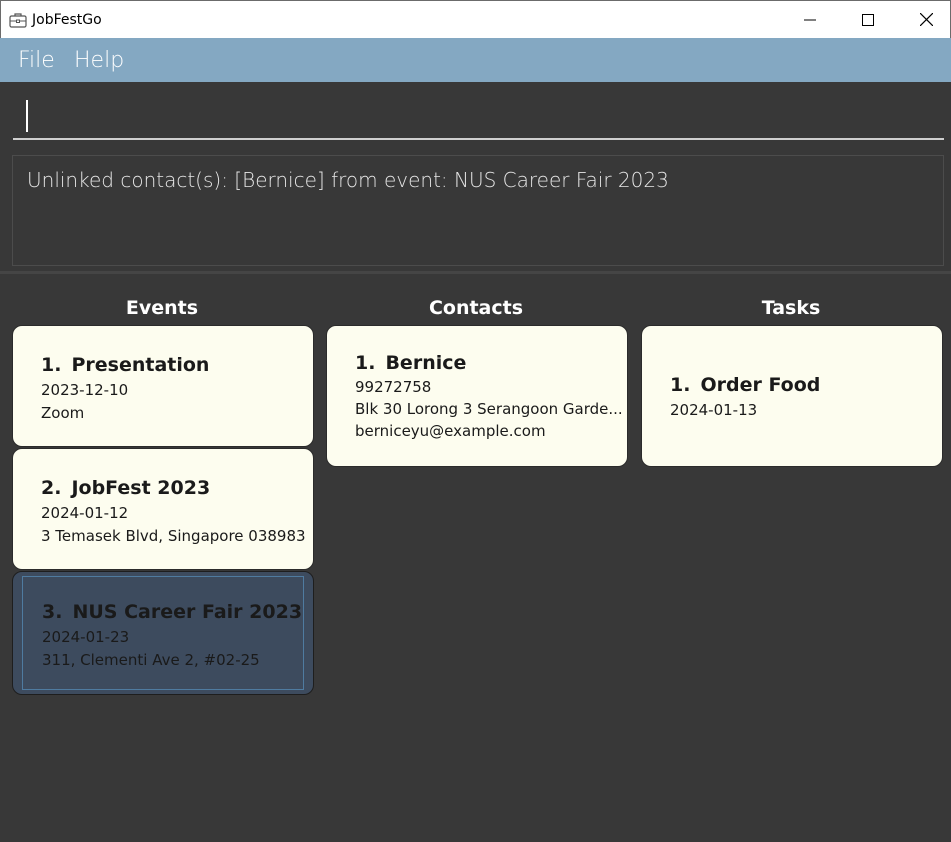  I want to click on title-bar: JobFestGo, so click(475, 19).